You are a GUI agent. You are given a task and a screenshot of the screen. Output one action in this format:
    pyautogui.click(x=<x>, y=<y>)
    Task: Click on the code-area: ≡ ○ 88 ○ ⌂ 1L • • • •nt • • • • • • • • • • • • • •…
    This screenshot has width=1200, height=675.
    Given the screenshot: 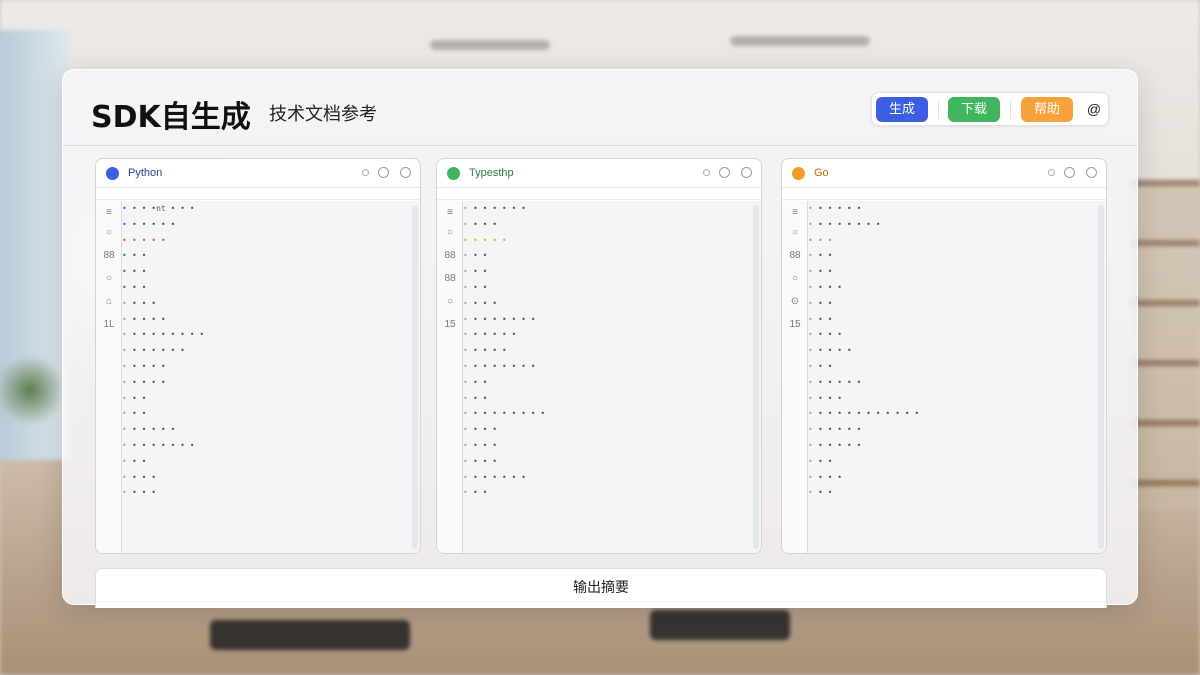 What is the action you would take?
    pyautogui.click(x=258, y=377)
    